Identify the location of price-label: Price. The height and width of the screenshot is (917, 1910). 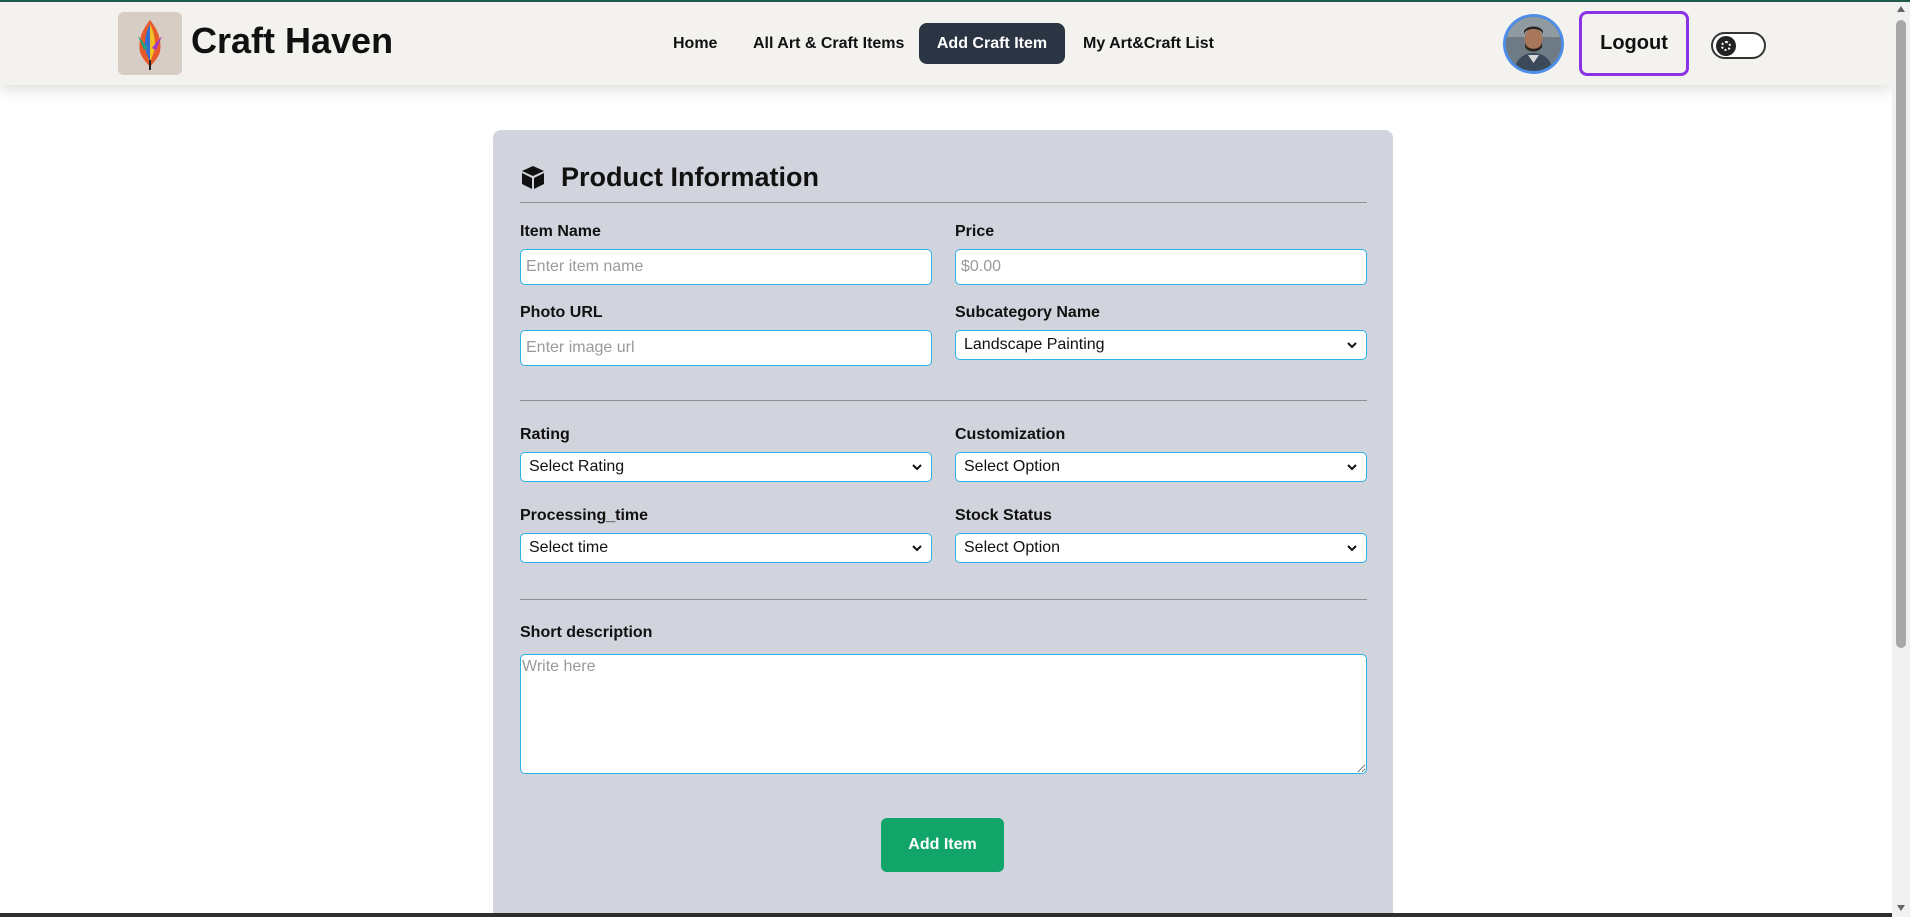
(975, 231).